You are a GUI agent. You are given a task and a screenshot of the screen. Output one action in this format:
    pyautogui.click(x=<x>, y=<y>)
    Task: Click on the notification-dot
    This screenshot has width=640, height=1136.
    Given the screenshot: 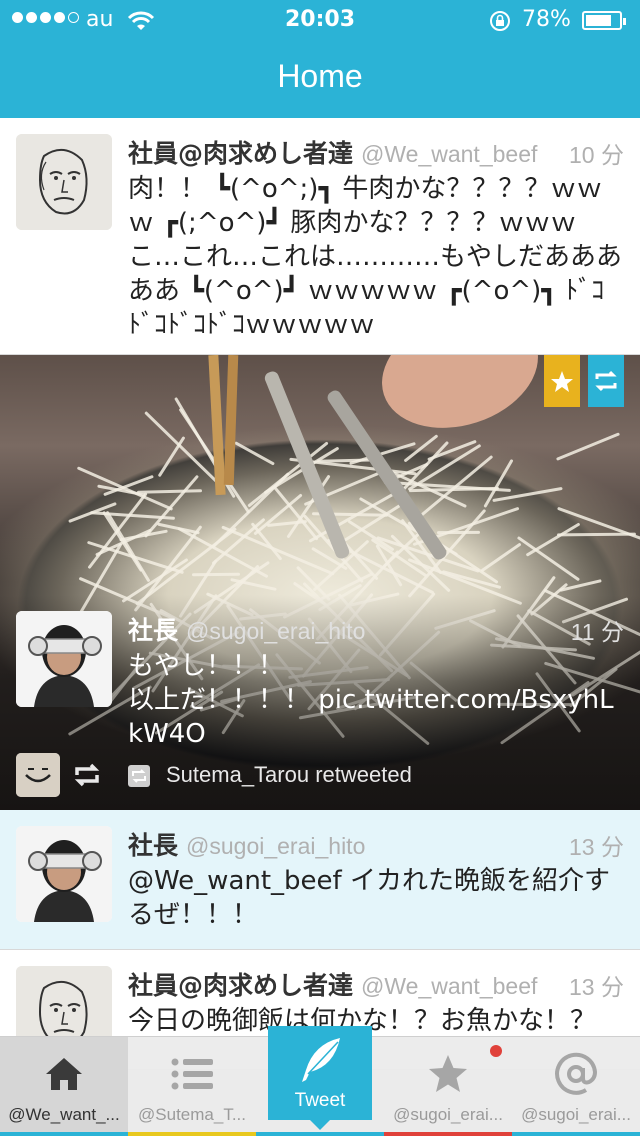 What is the action you would take?
    pyautogui.click(x=496, y=1051)
    